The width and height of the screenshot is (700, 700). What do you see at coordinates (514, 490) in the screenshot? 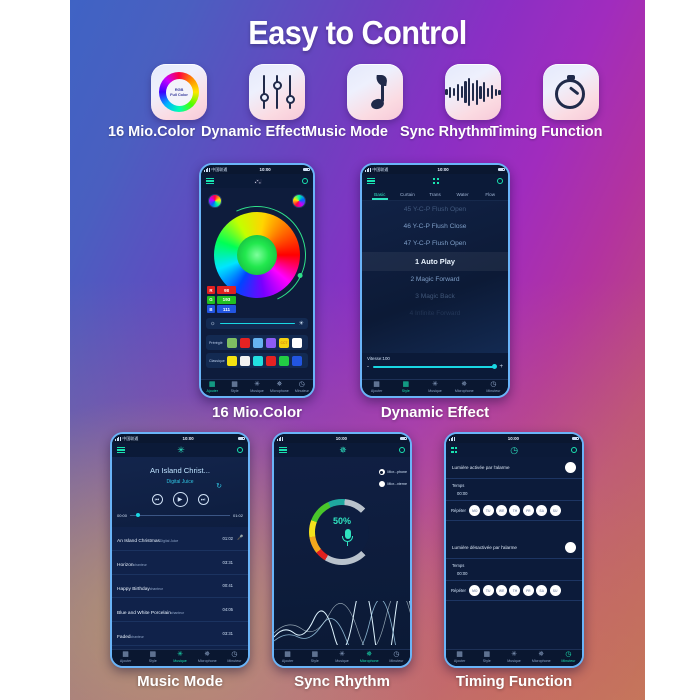
I see `alarm-on-time: Temps 00:00` at bounding box center [514, 490].